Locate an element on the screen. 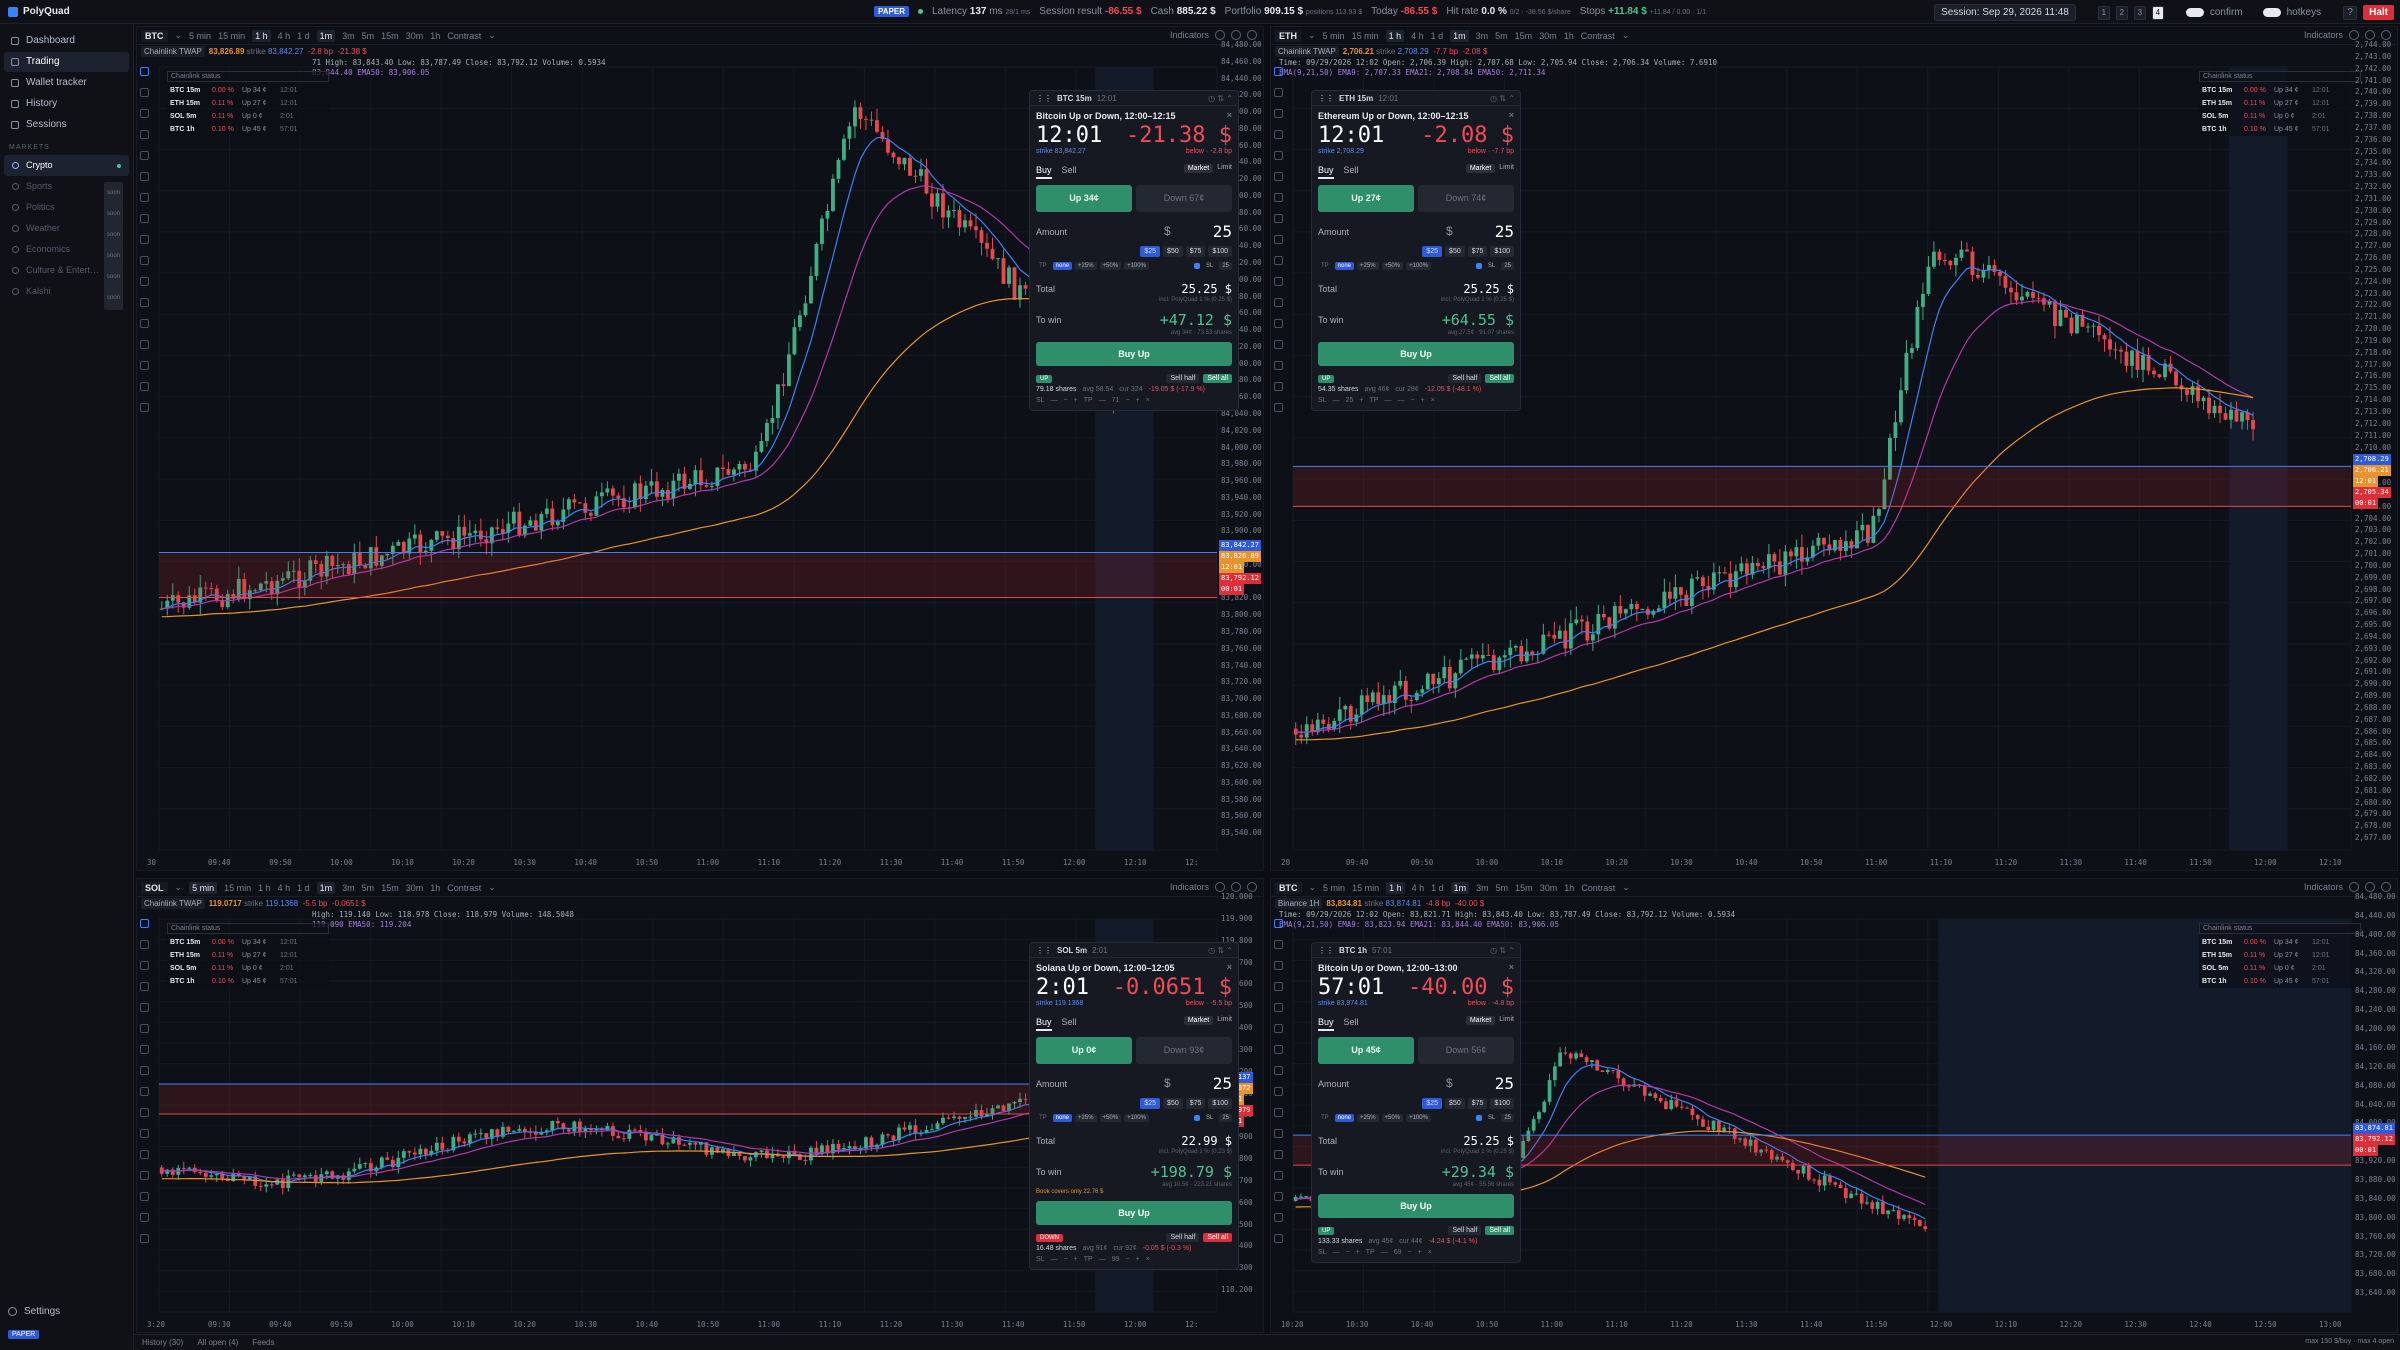 Image resolution: width=2400 pixels, height=1350 pixels. halt-button: Halt is located at coordinates (2378, 12).